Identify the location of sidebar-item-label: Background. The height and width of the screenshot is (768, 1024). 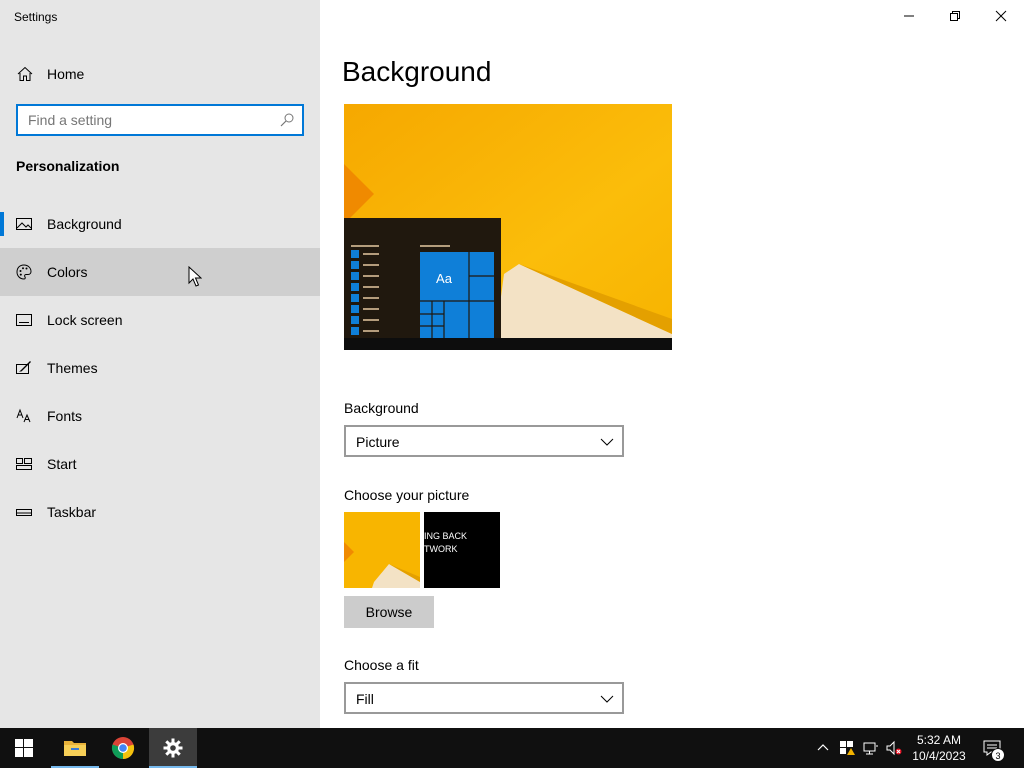
(84, 224).